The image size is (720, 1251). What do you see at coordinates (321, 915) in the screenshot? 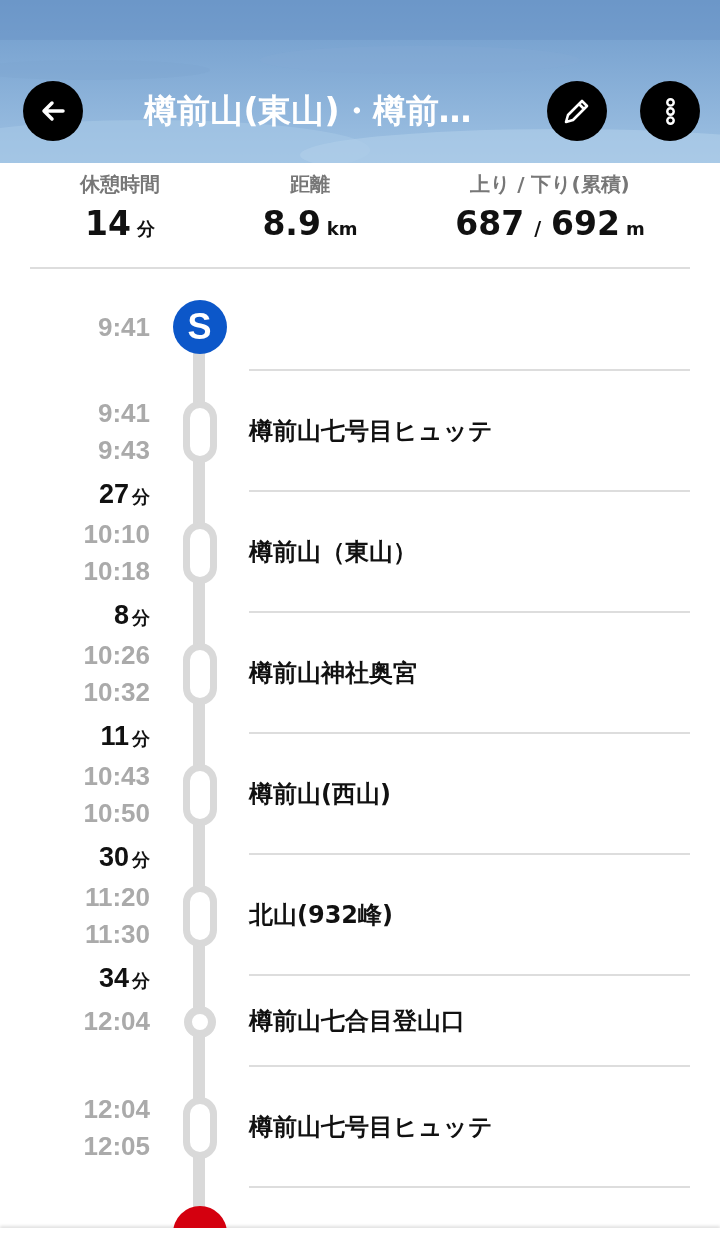
I see `place-name: 北山(932峰)` at bounding box center [321, 915].